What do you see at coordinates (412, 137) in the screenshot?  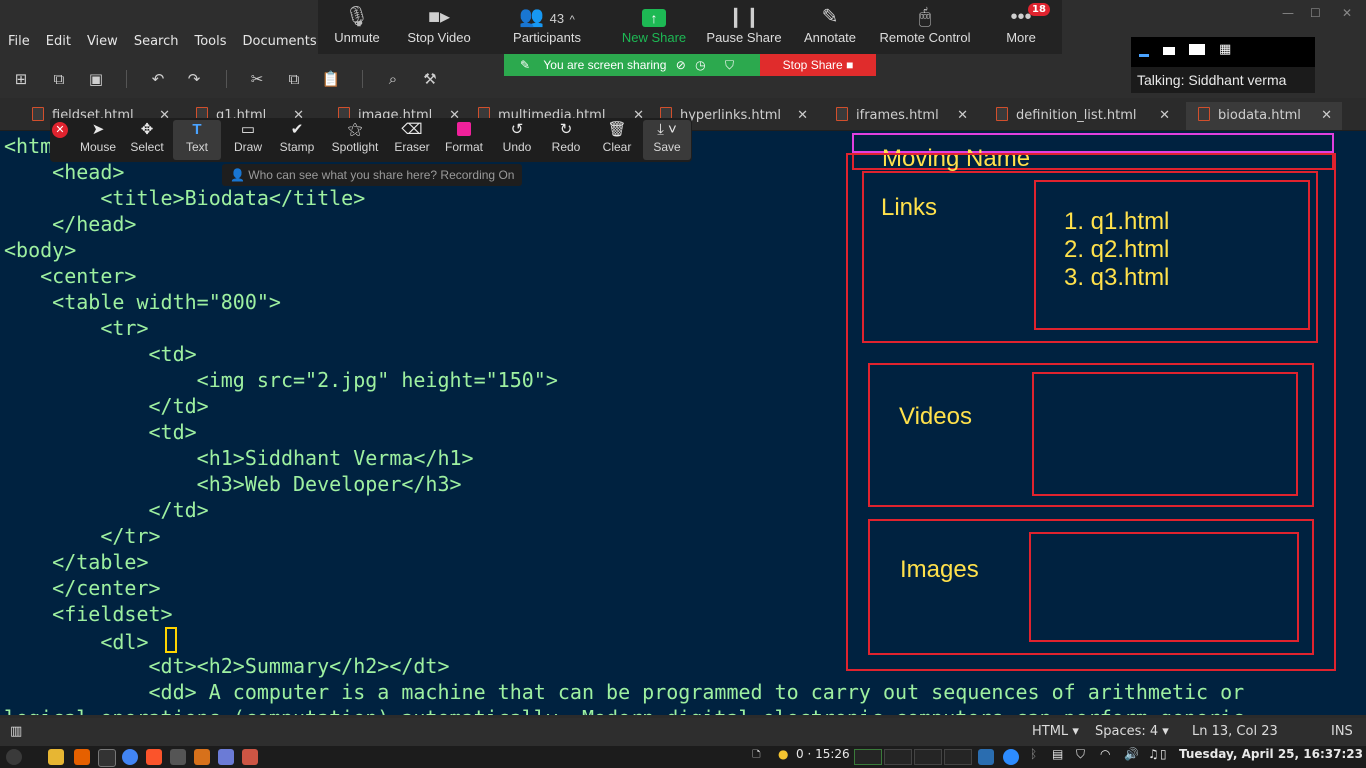 I see `tool-eraser: ⌫ Eraser` at bounding box center [412, 137].